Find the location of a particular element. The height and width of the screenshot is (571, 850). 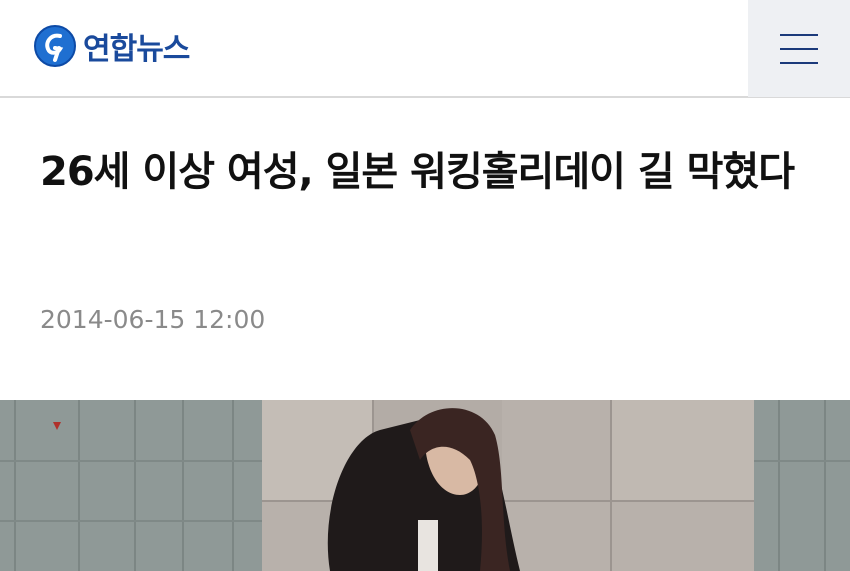

logo-text: 연합뉴스 is located at coordinates (136, 49).